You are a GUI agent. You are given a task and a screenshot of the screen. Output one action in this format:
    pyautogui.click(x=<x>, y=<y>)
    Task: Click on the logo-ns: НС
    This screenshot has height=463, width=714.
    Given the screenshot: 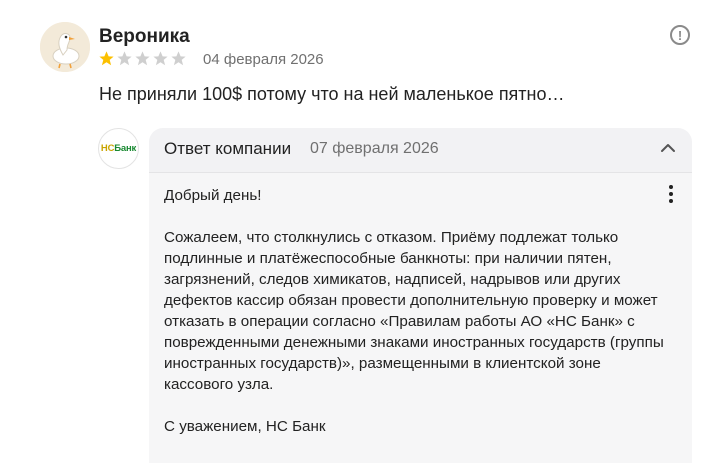 What is the action you would take?
    pyautogui.click(x=107, y=148)
    